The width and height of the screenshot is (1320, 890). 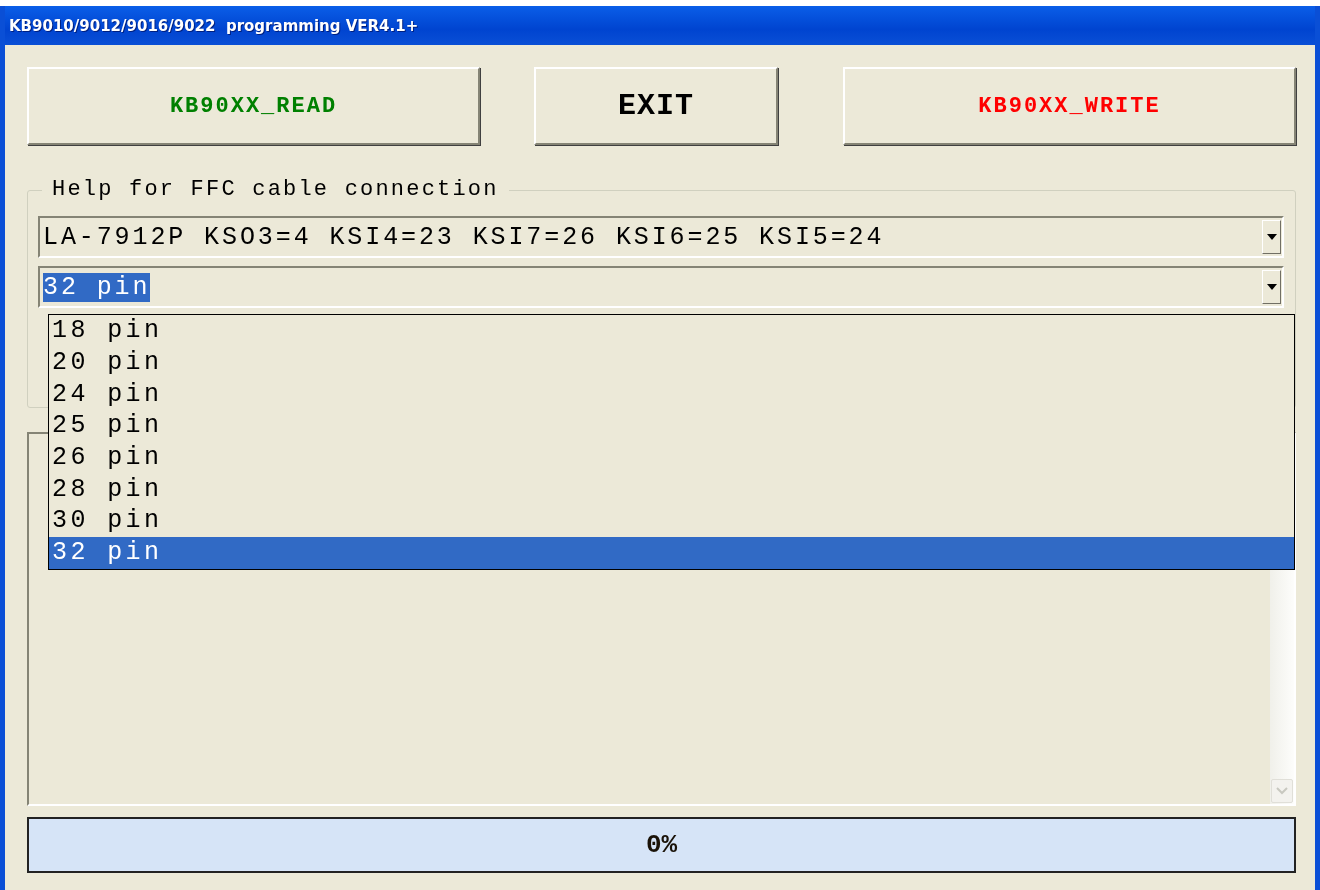 What do you see at coordinates (671, 457) in the screenshot?
I see `dropdown-option: 26 pin` at bounding box center [671, 457].